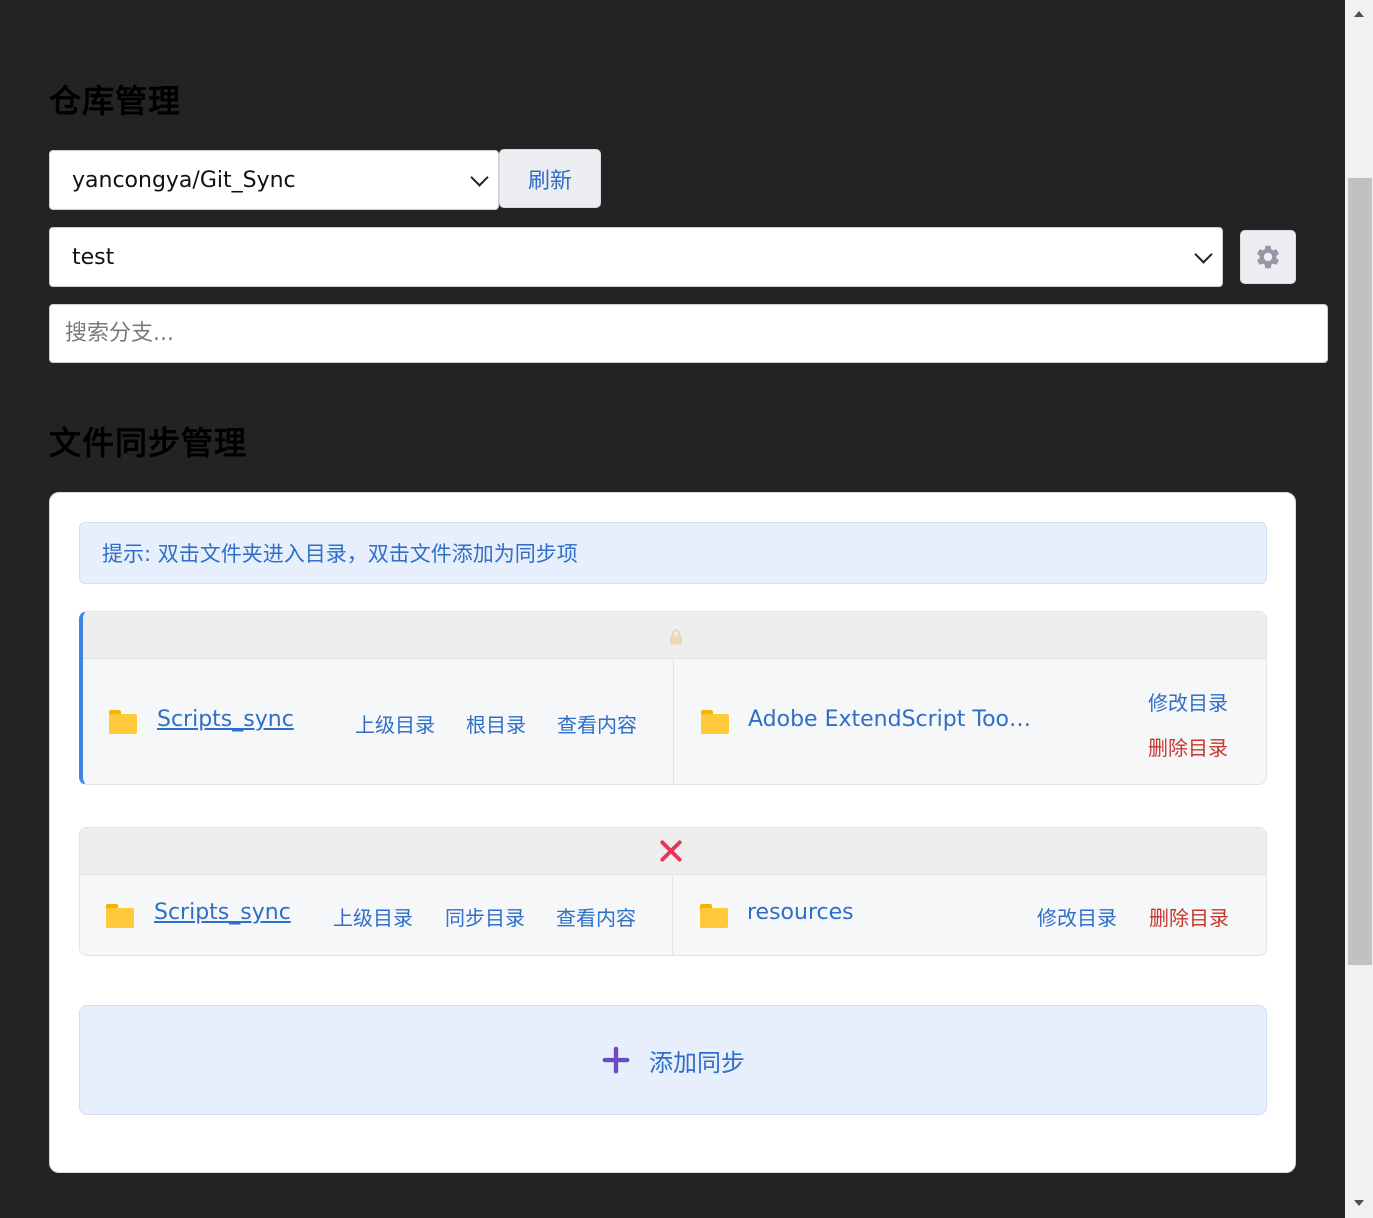 The image size is (1373, 1218). Describe the element at coordinates (496, 723) in the screenshot. I see `root-dir-link: 根目录` at that location.